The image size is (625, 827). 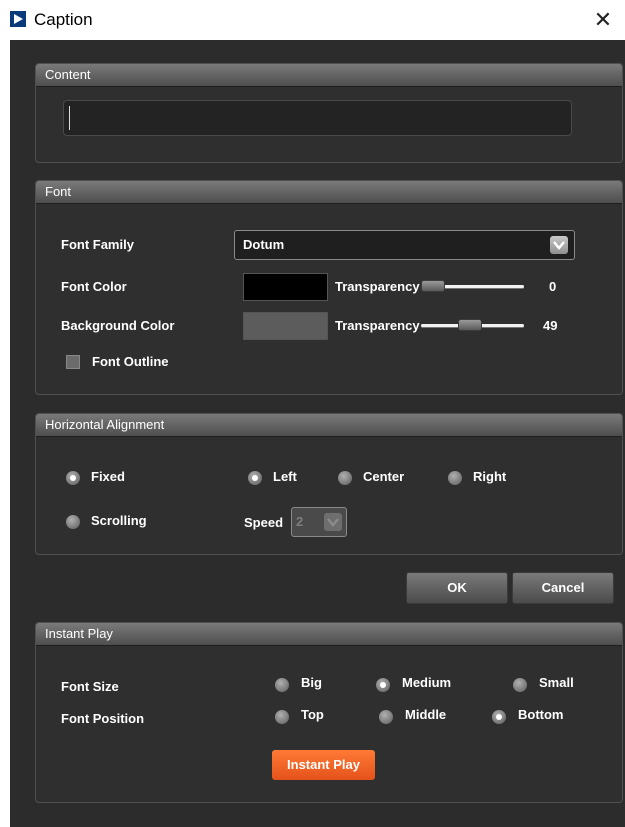 I want to click on background-color-label: Background Color, so click(x=118, y=325).